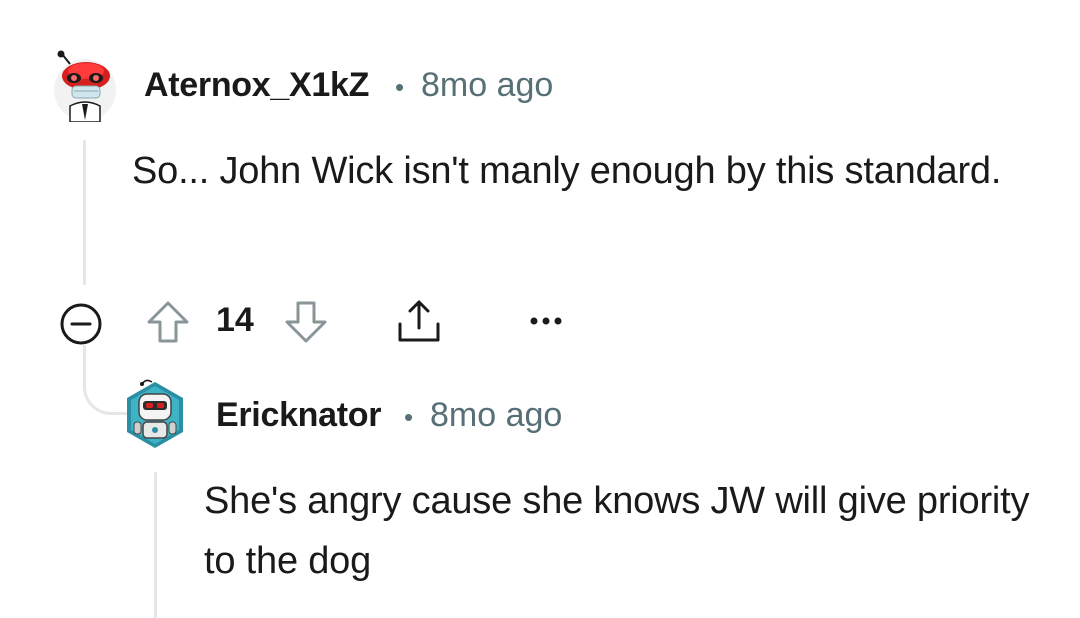 The height and width of the screenshot is (618, 1080). Describe the element at coordinates (235, 320) in the screenshot. I see `vote-score: 14` at that location.